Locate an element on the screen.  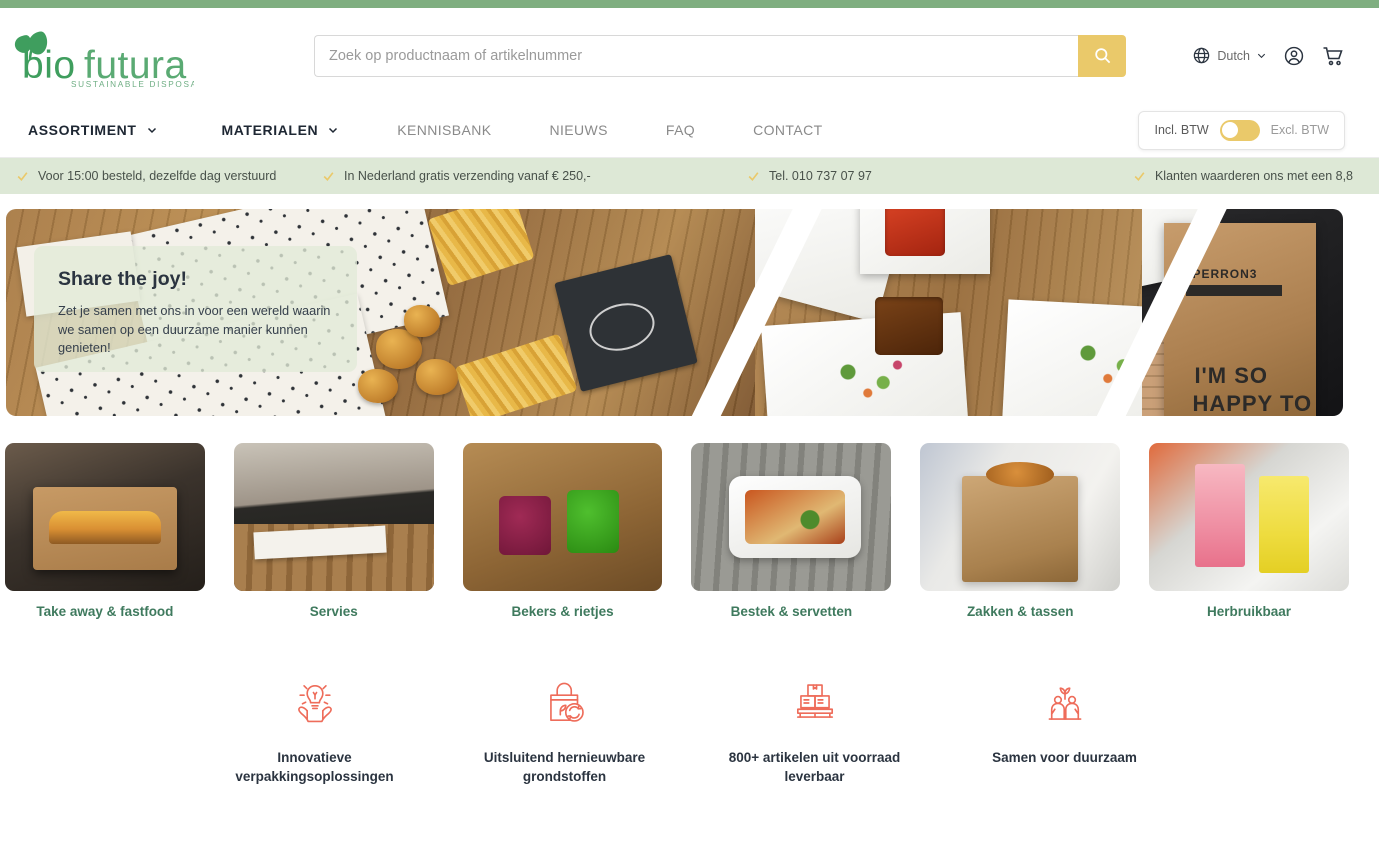
usp-feature-innovatieve-verpakkingsoplossingen: Innovatieve verpakkingsoplossingen is located at coordinates (315, 731).